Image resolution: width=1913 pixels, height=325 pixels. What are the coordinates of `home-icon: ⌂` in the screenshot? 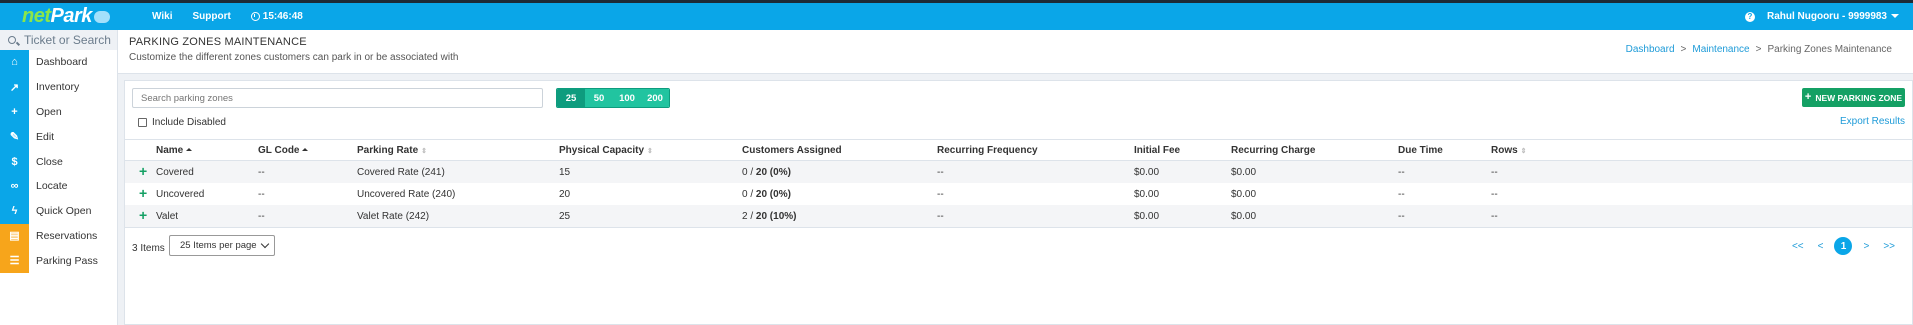 It's located at (14, 62).